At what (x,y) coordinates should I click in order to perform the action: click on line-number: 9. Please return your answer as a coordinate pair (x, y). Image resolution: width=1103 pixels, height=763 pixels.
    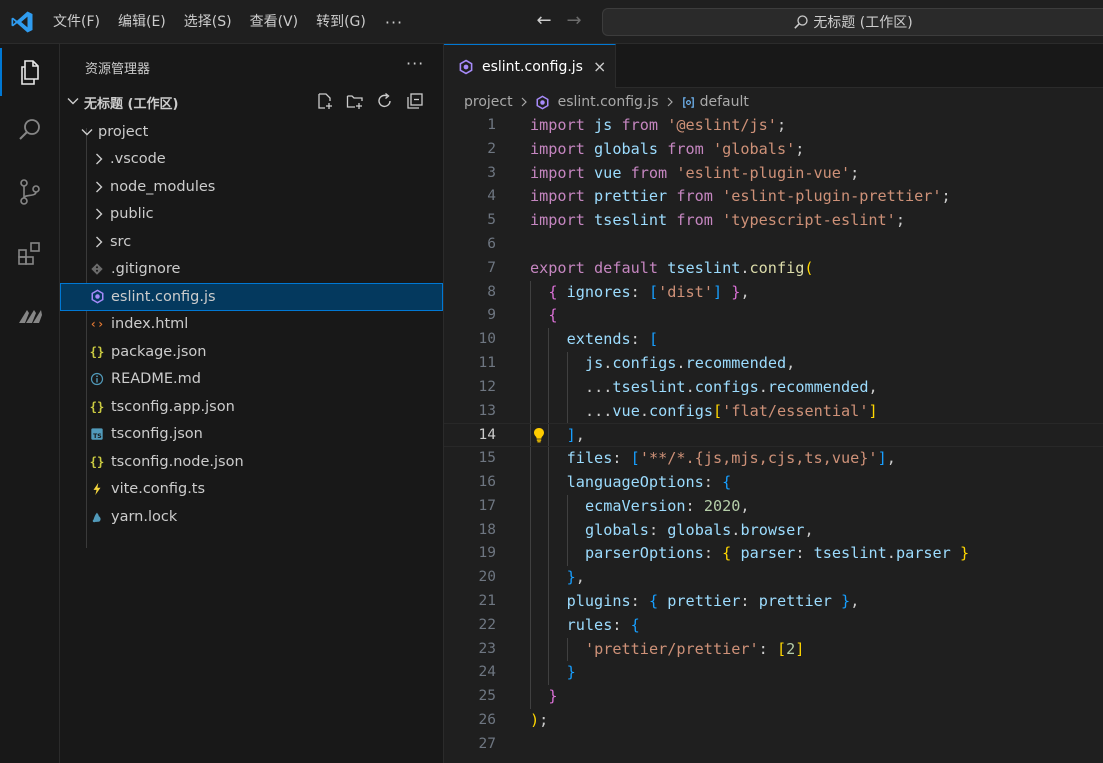
    Looking at the image, I should click on (491, 315).